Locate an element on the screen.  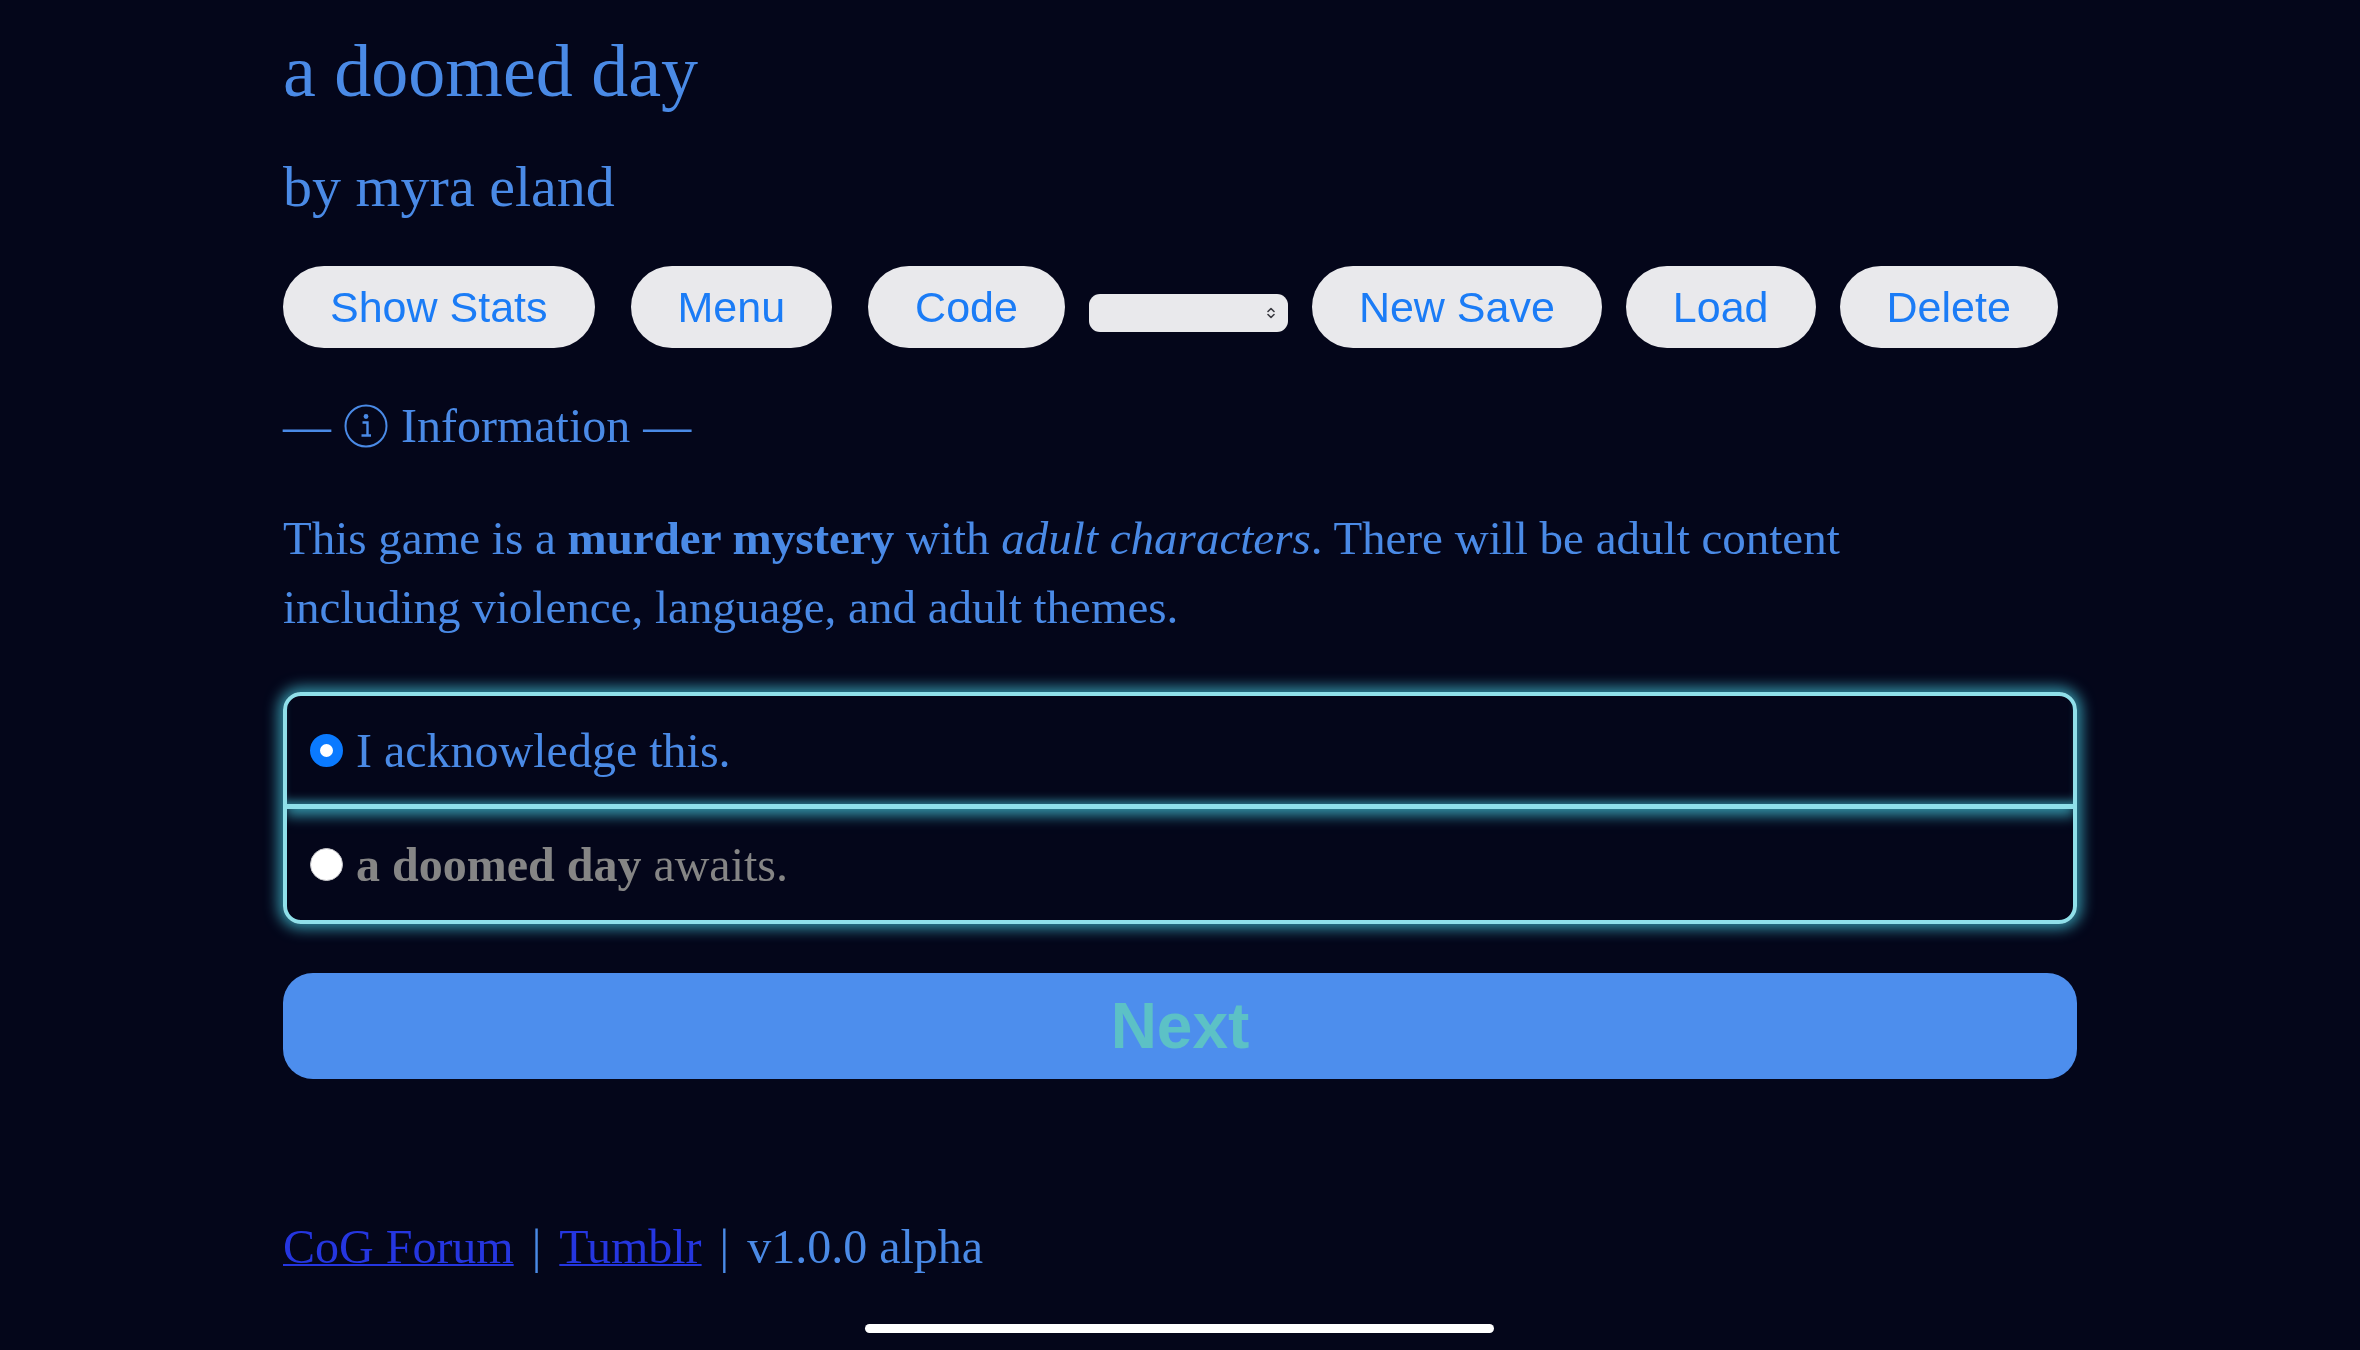
toolbar-button: Code is located at coordinates (966, 307).